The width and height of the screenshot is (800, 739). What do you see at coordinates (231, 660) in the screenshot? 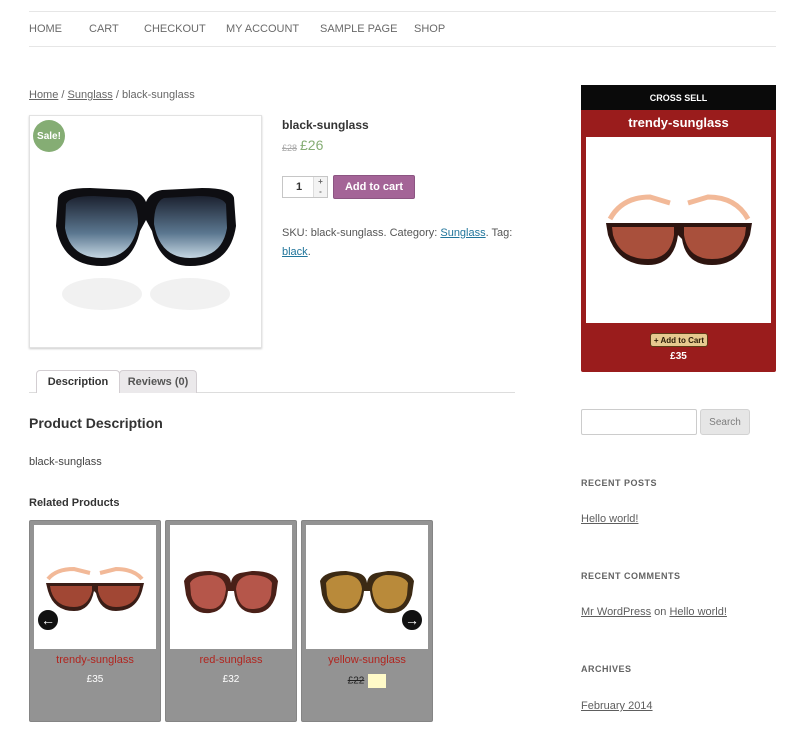
I see `related-product-name: red-sunglass` at bounding box center [231, 660].